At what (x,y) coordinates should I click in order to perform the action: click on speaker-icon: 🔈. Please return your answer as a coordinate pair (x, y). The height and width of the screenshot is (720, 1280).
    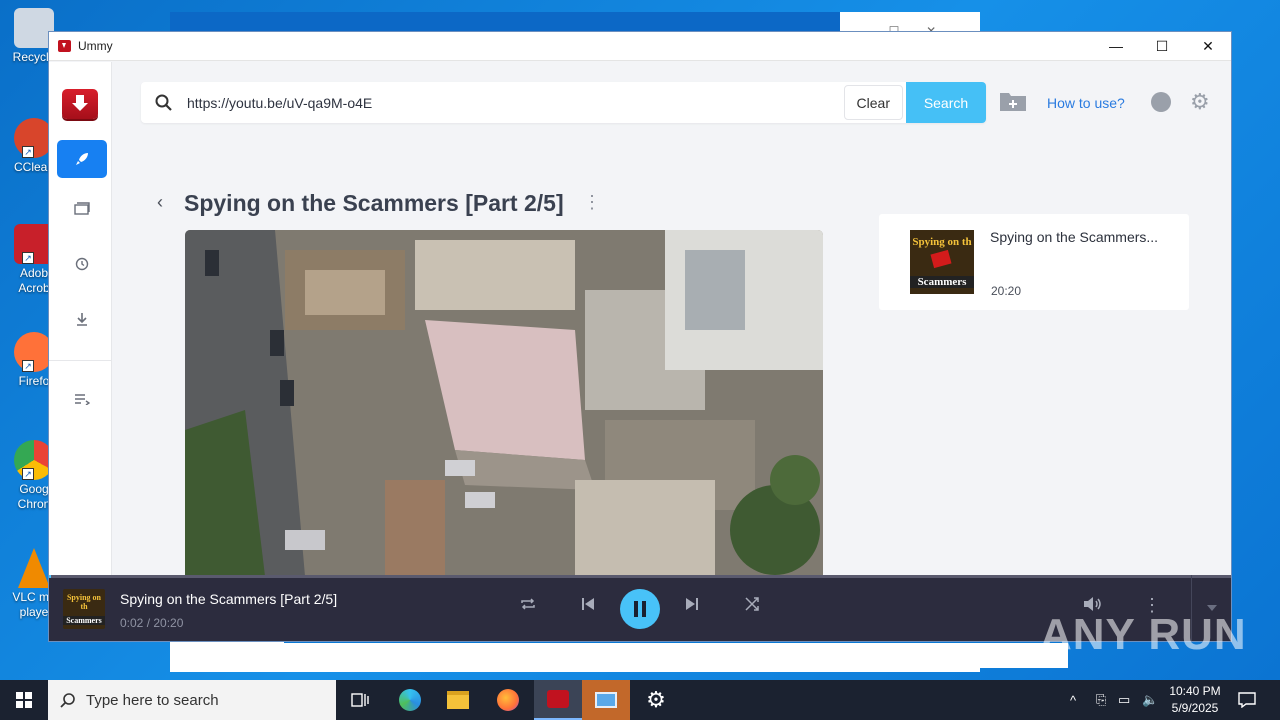
    Looking at the image, I should click on (1150, 700).